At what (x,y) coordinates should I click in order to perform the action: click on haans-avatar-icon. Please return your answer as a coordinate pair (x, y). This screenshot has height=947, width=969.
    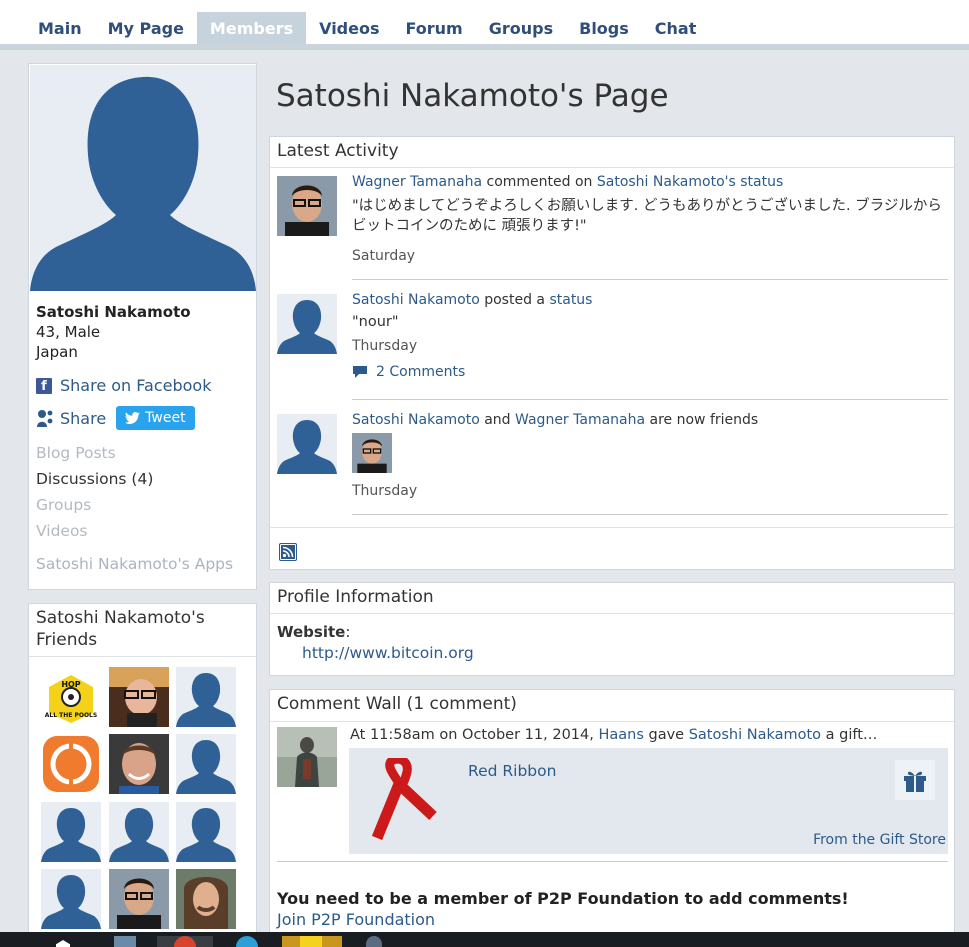
    Looking at the image, I should click on (307, 757).